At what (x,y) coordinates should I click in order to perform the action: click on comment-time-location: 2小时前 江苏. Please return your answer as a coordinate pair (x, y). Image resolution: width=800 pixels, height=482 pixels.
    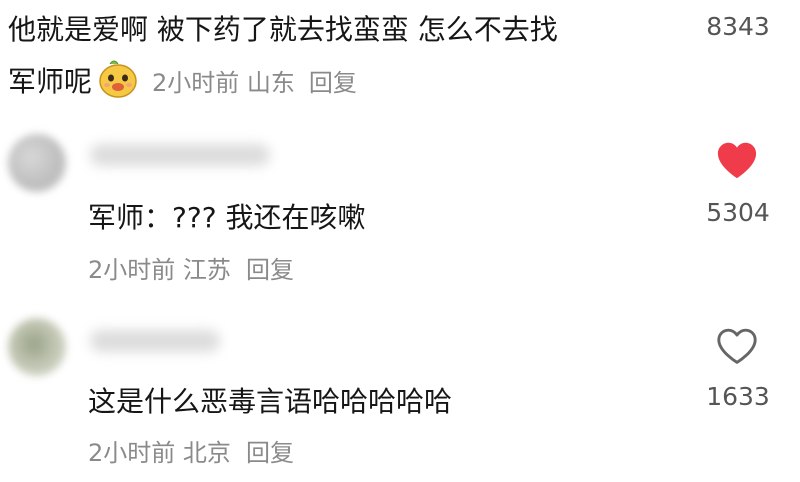
    Looking at the image, I should click on (159, 270).